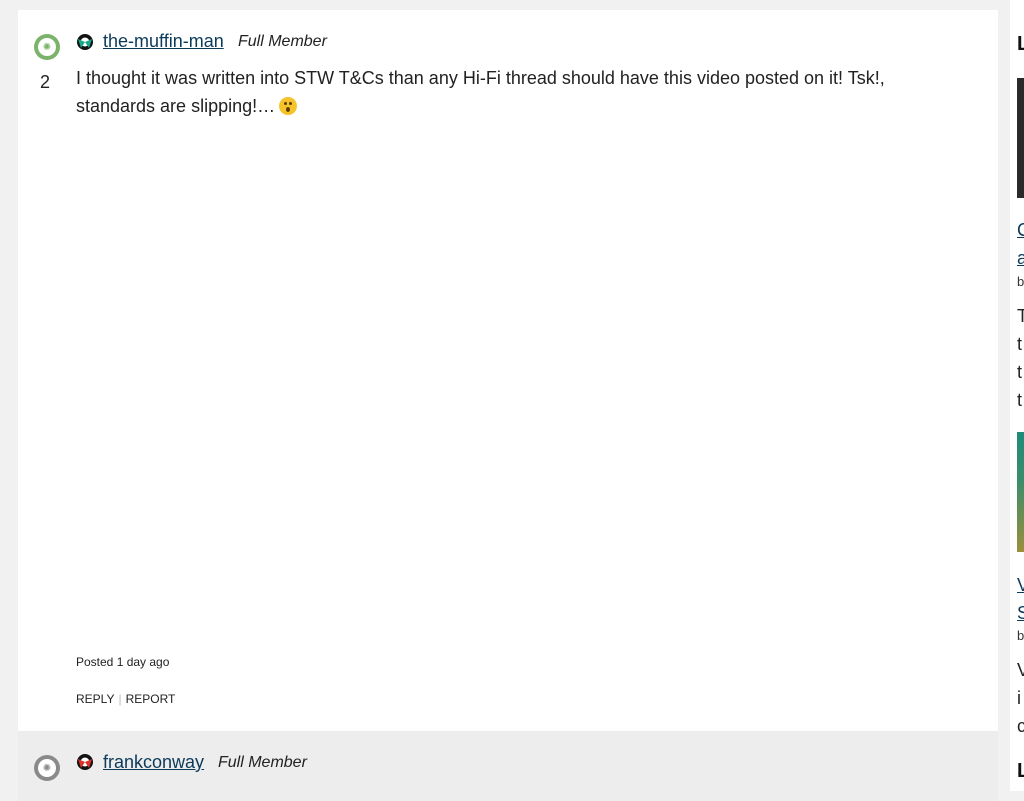 The image size is (1024, 801). Describe the element at coordinates (1020, 230) in the screenshot. I see `article-link: C` at that location.